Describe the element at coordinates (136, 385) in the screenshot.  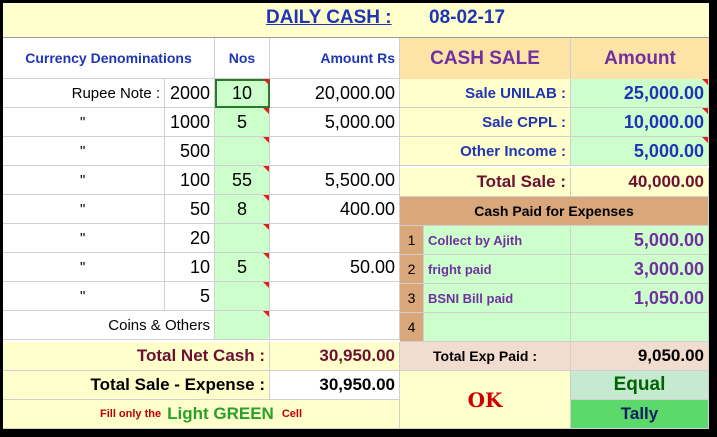
I see `total-sale-expense-label: Total Sale - Expense :` at that location.